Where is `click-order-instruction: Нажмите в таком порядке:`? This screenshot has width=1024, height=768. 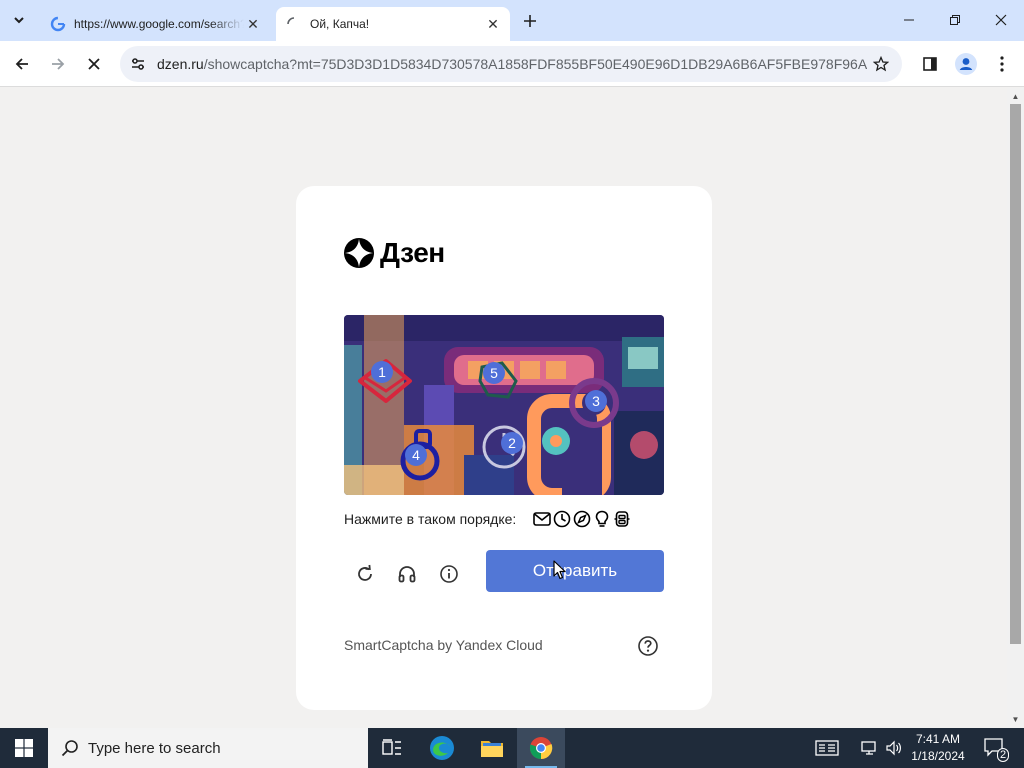
click-order-instruction: Нажмите в таком порядке: is located at coordinates (504, 519).